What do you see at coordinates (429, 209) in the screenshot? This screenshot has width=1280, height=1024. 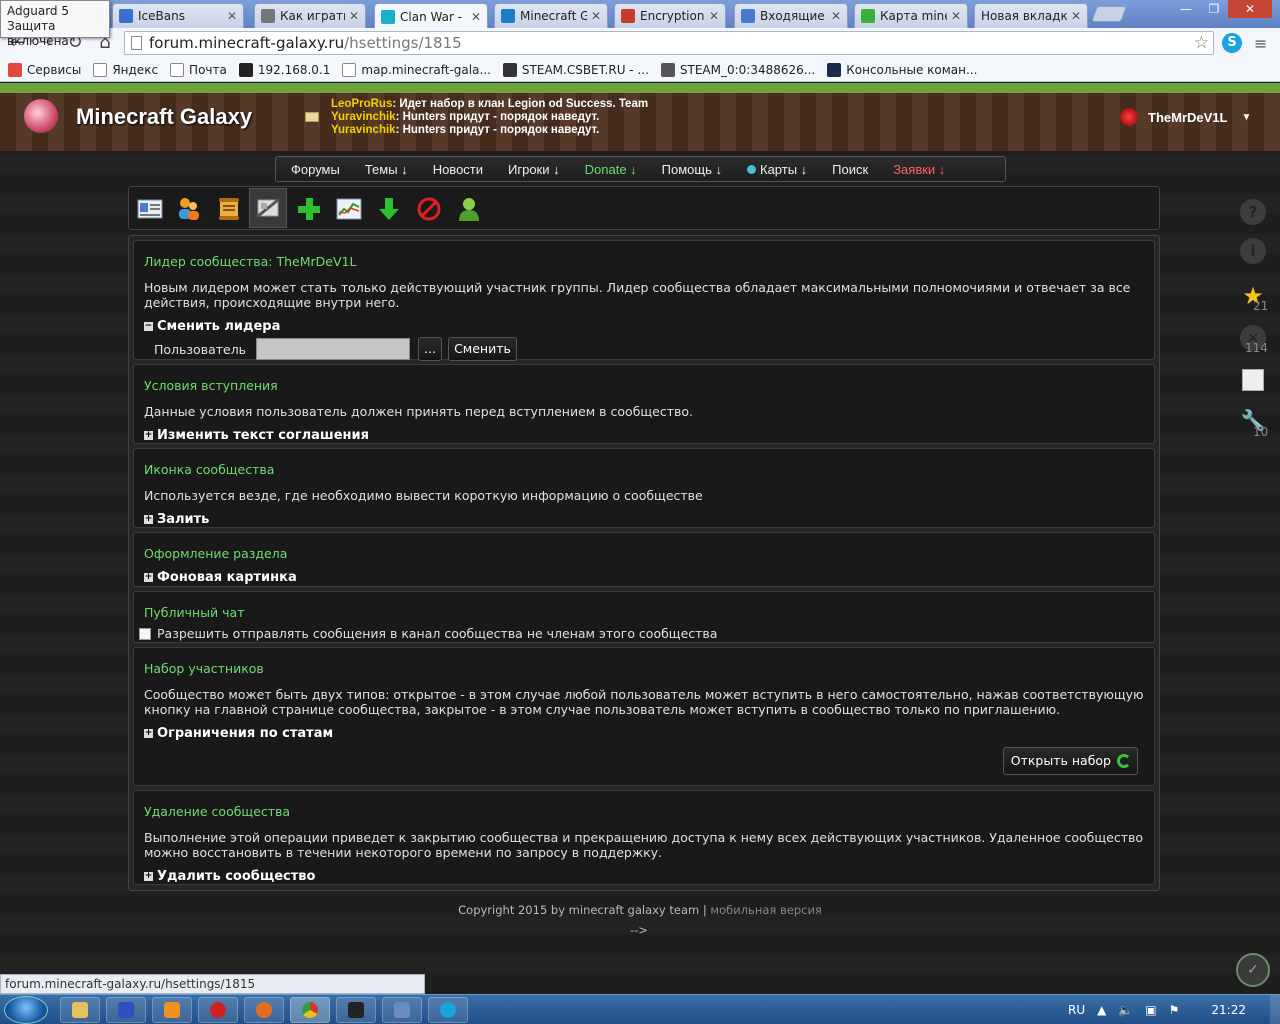 I see `ban-icon` at bounding box center [429, 209].